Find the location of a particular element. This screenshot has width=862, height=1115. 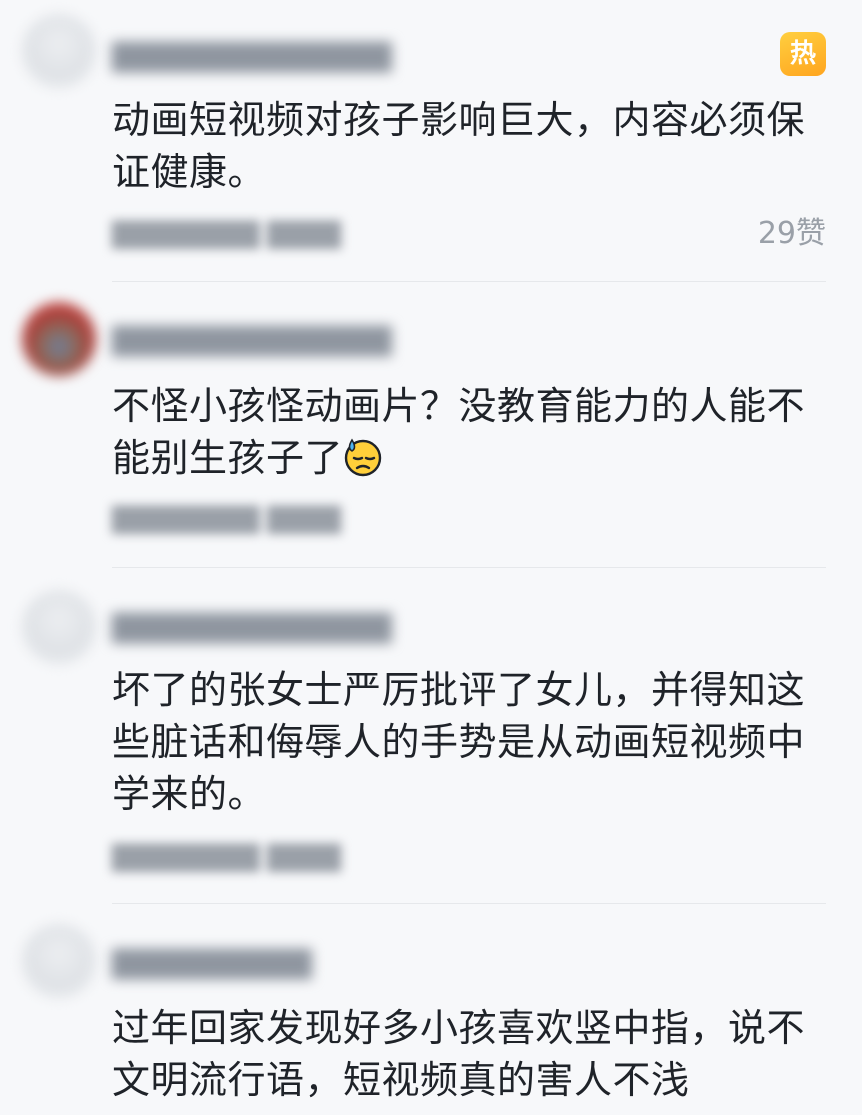

hot-badge: 热 is located at coordinates (803, 54).